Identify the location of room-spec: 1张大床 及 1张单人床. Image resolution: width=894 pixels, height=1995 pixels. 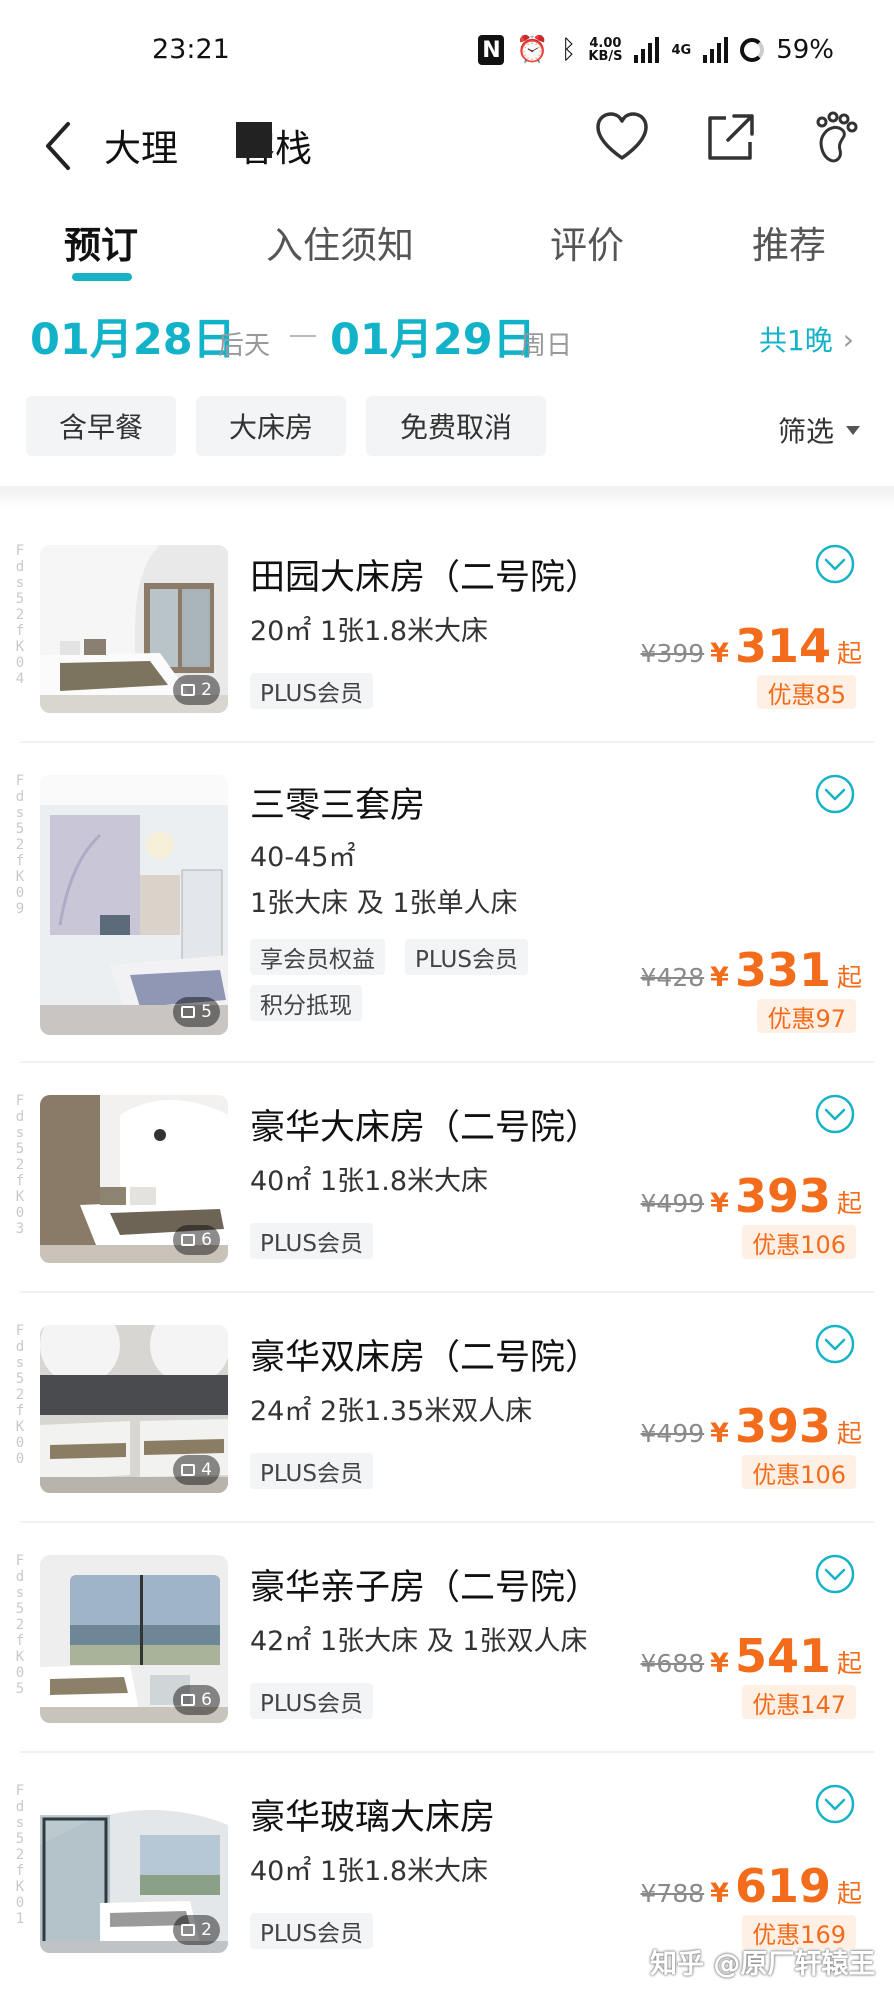
(384, 903).